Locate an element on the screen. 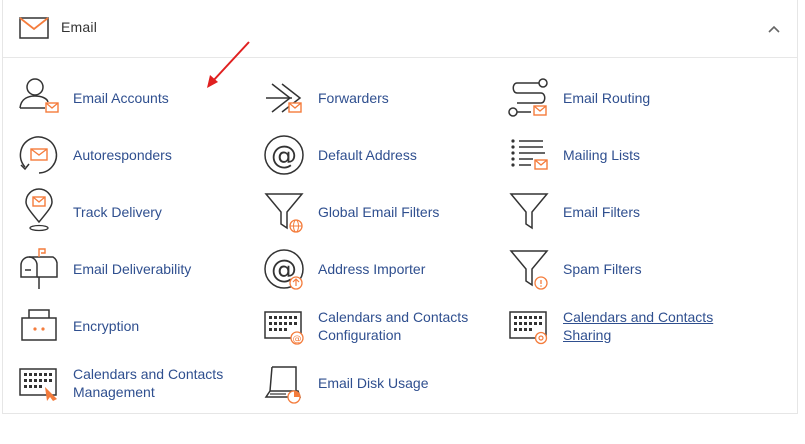  address-importer-icon: @ is located at coordinates (284, 269).